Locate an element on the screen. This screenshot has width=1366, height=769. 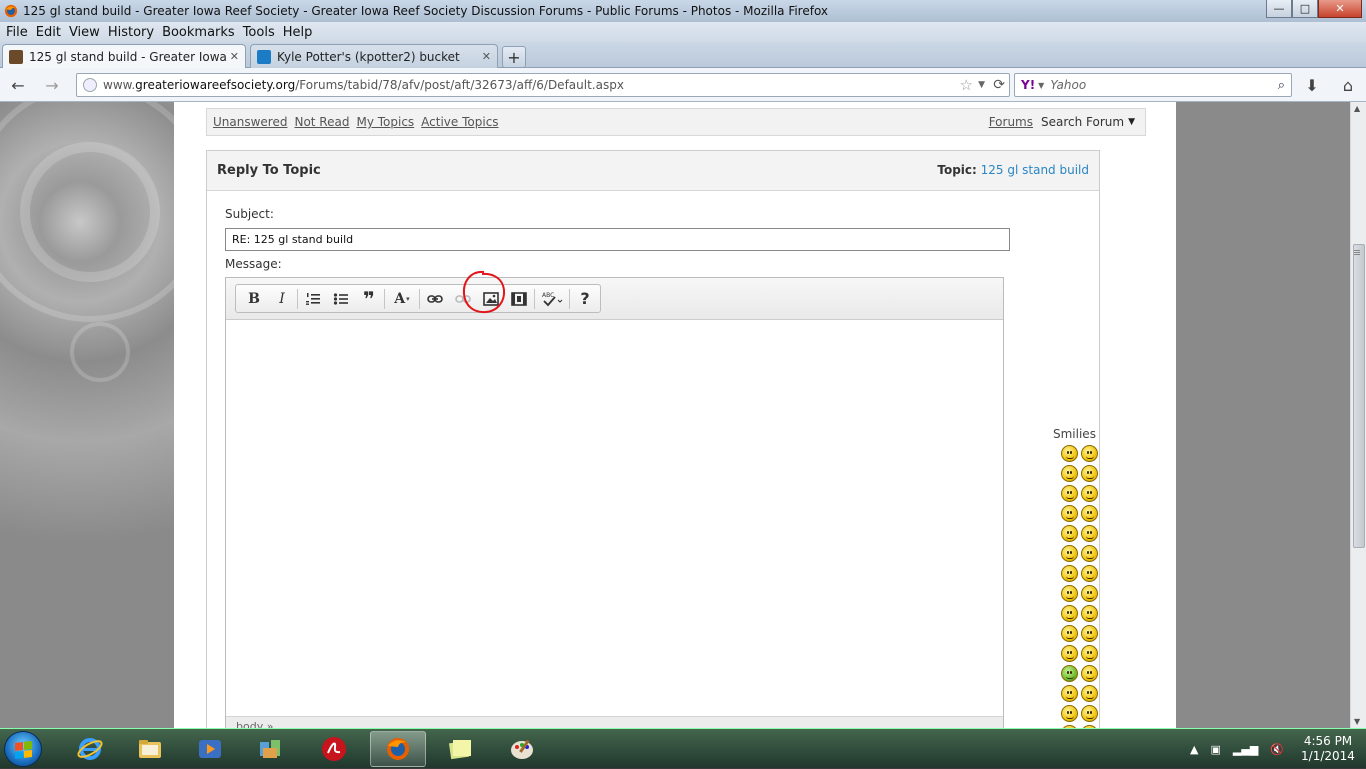
maximize-button: □ is located at coordinates (1305, 9).